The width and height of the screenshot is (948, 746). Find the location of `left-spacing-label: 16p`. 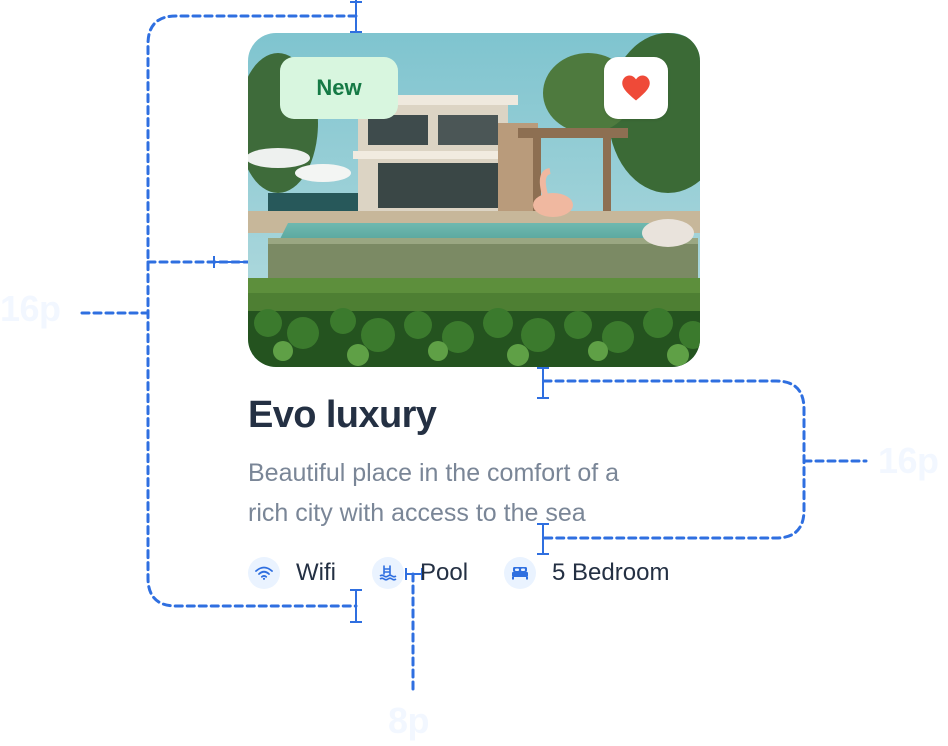

left-spacing-label: 16p is located at coordinates (30, 308).